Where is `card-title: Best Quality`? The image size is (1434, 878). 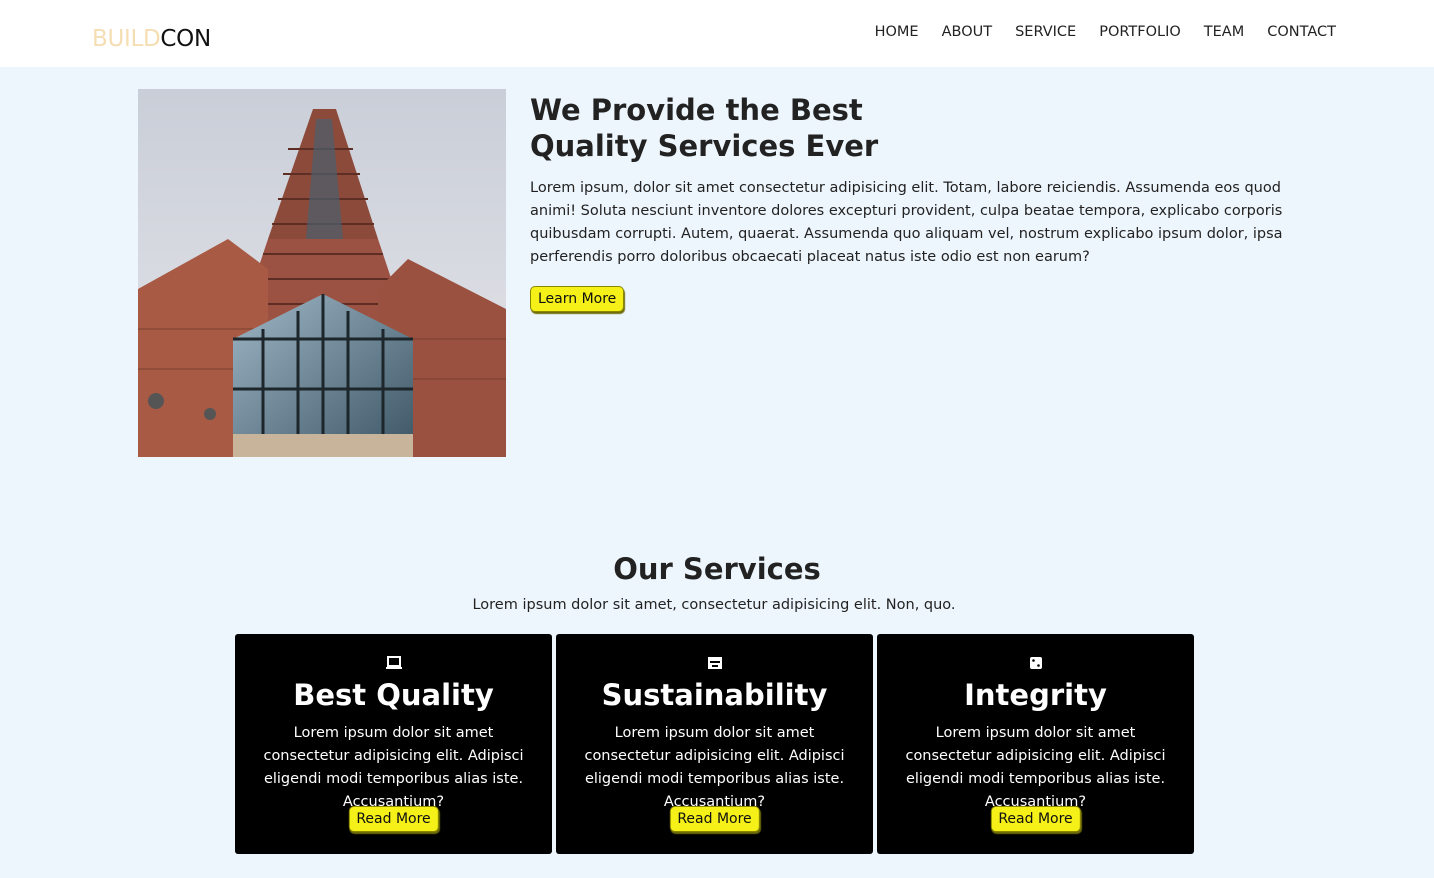
card-title: Best Quality is located at coordinates (393, 695).